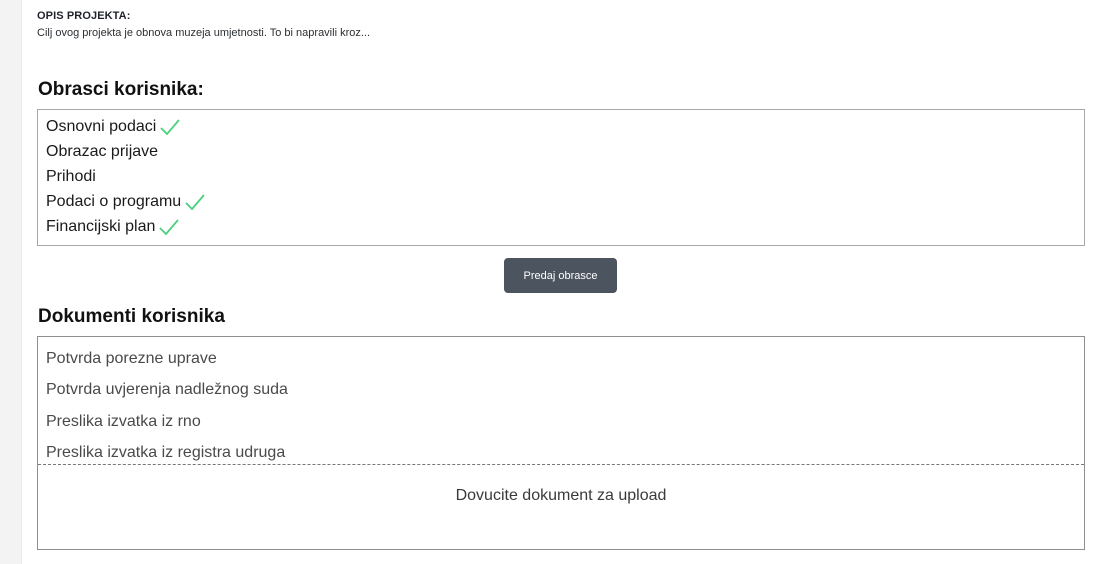 The height and width of the screenshot is (564, 1097). I want to click on form-item-prihodi: Prihodi, so click(561, 176).